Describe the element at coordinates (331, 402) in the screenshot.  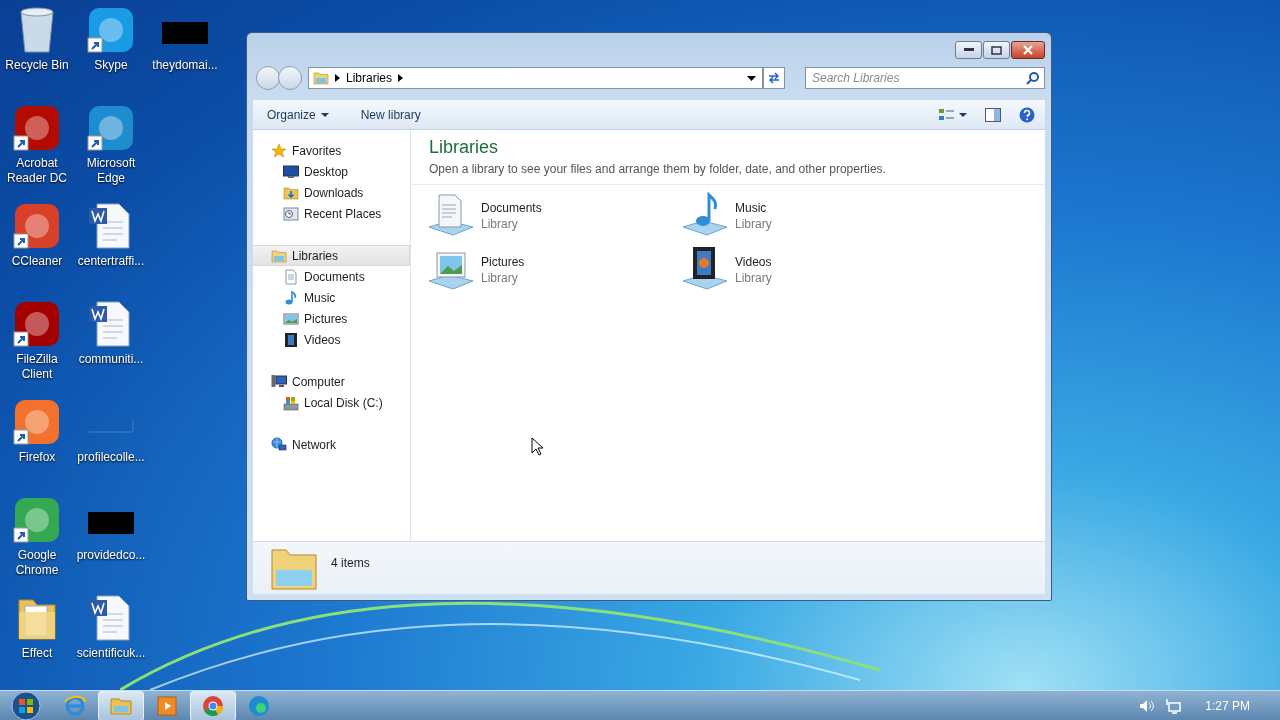
I see `nav-pane-item: Local Disk (C:)` at that location.